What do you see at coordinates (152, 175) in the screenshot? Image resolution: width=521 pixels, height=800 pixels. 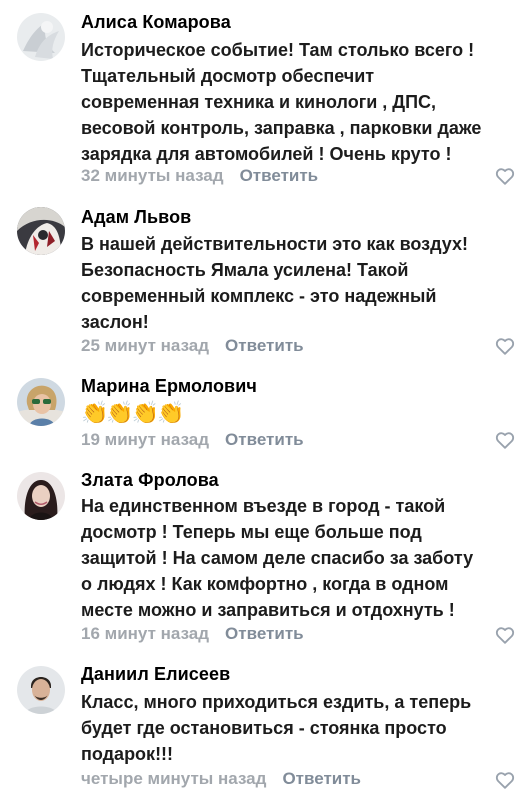 I see `comment-time: 32 минуты назад` at bounding box center [152, 175].